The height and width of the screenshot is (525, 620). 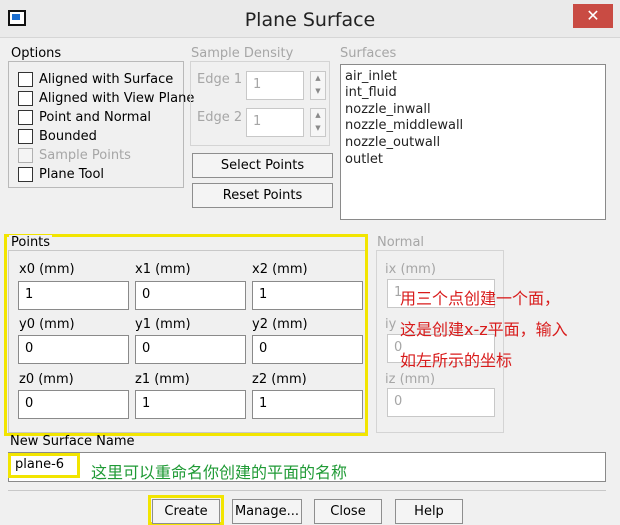 I want to click on surfaces-label: Surfaces, so click(x=368, y=53).